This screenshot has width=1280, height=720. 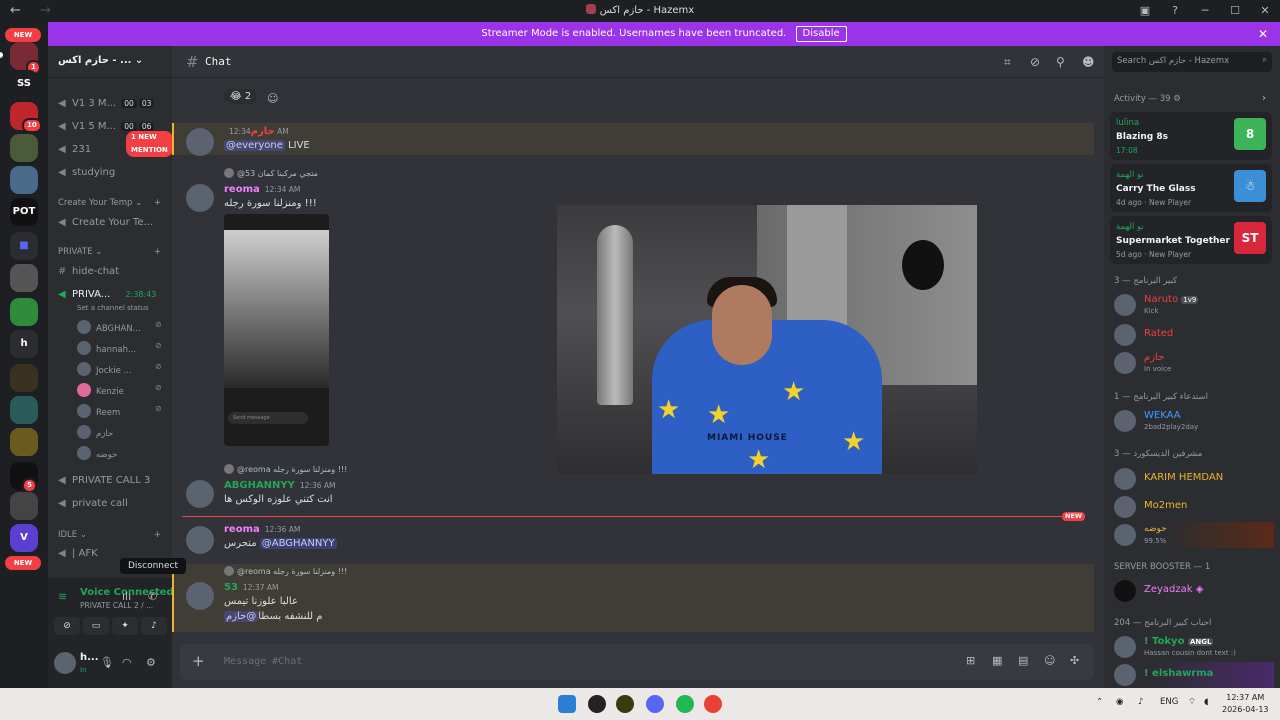 I want to click on mention: @حازم, so click(x=241, y=616).